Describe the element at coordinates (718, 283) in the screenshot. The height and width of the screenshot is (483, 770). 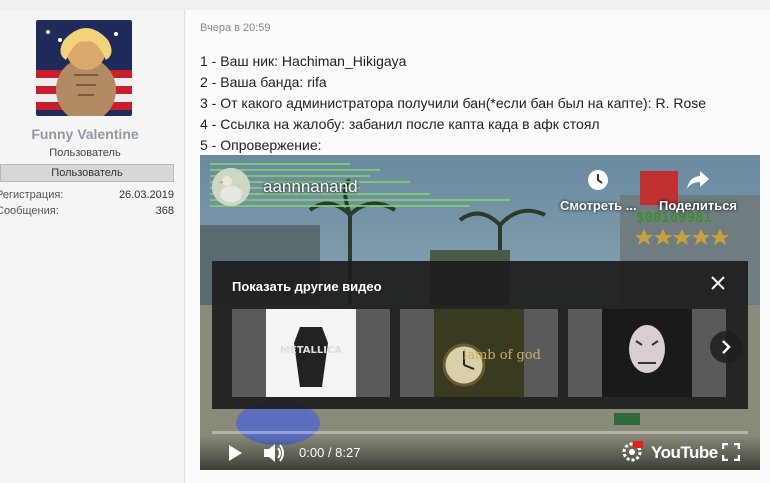
I see `close-icon` at that location.